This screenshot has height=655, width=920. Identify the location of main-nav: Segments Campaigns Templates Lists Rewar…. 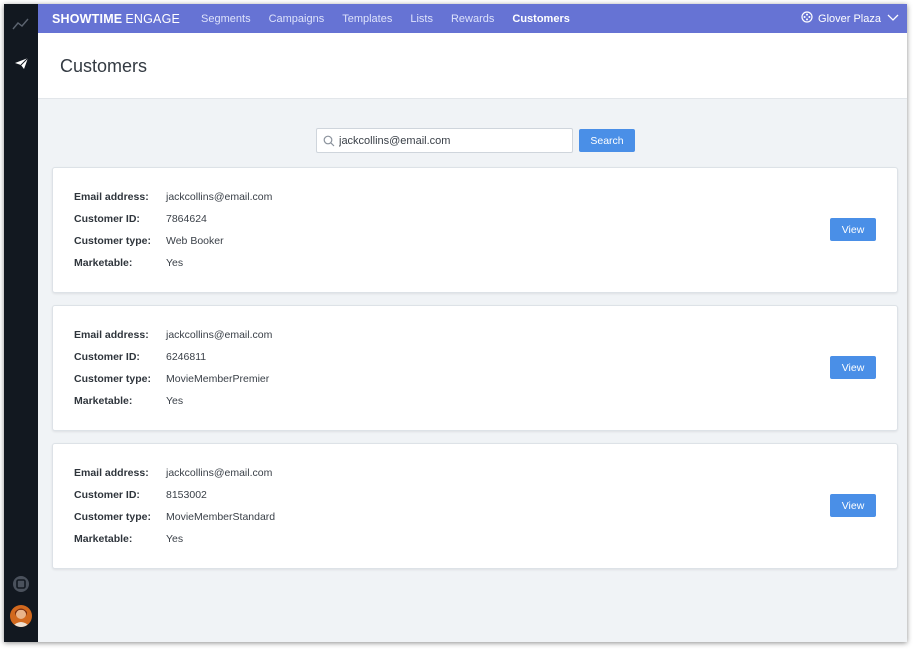
(385, 19).